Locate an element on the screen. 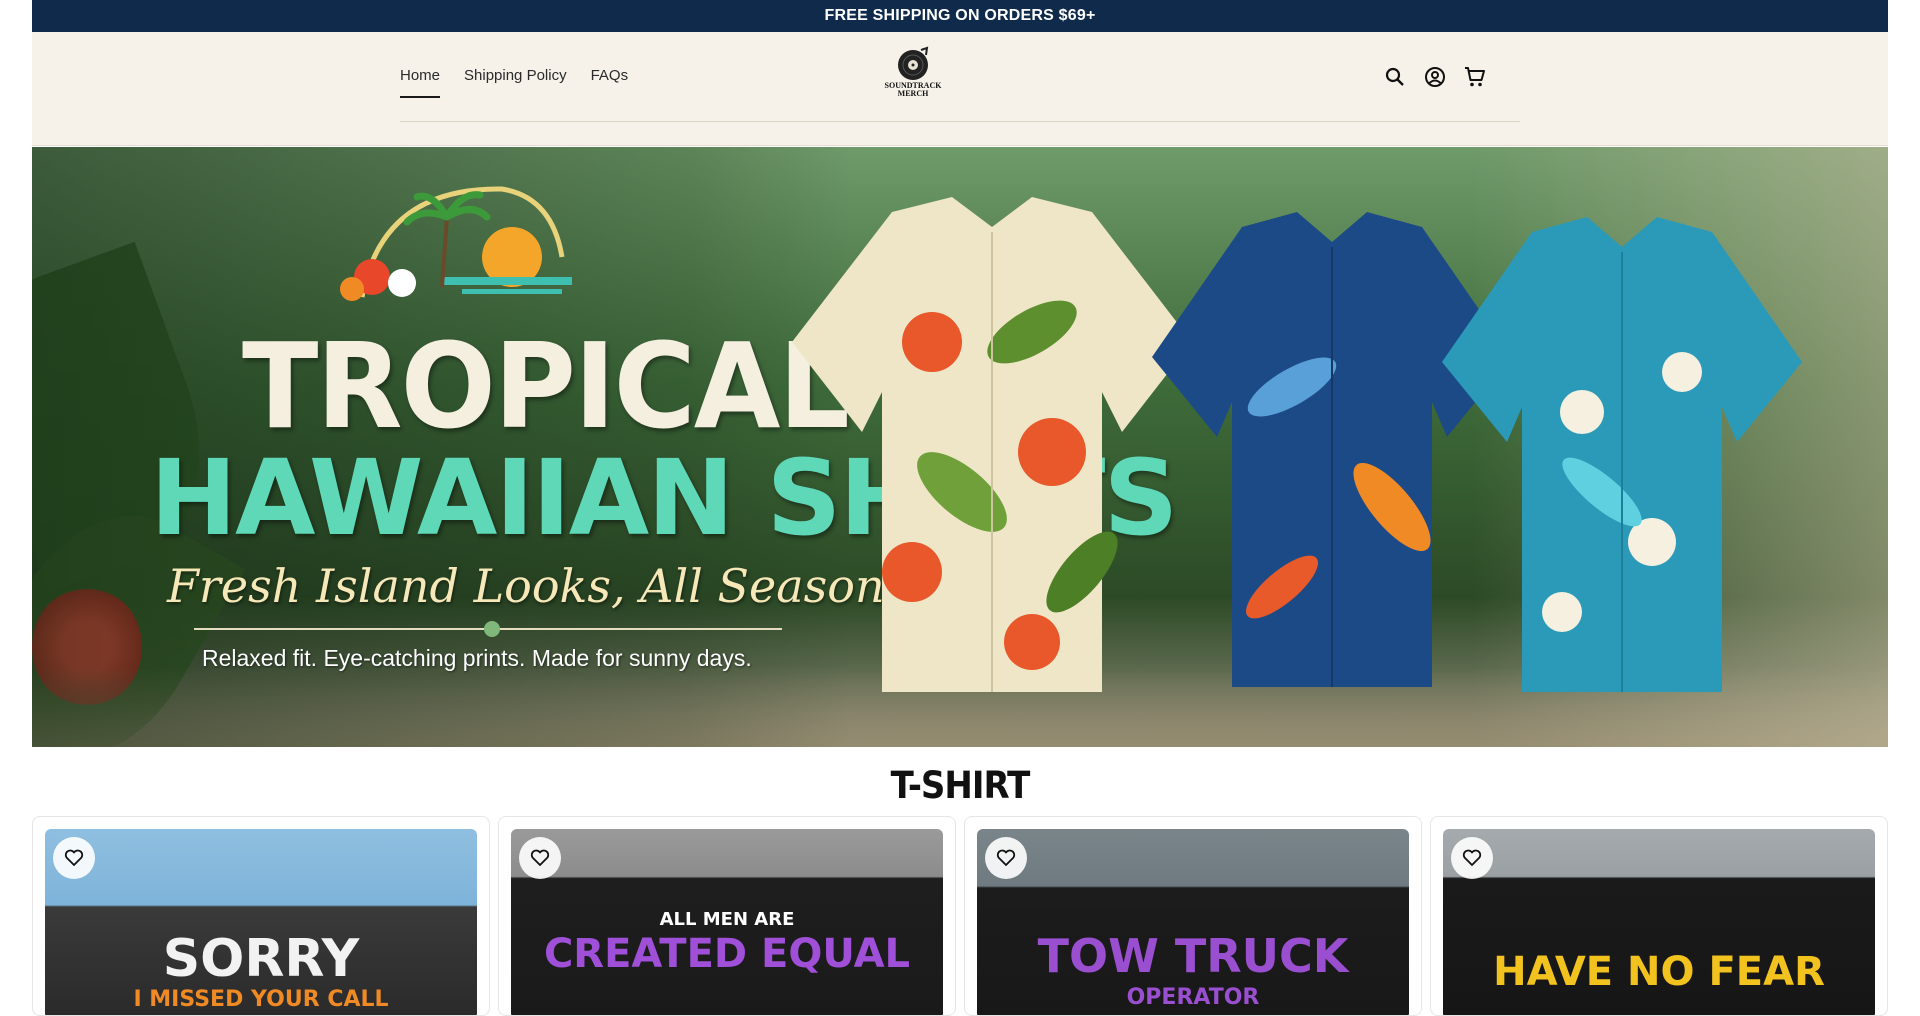 This screenshot has height=1016, width=1920. vinyl-record-icon is located at coordinates (913, 63).